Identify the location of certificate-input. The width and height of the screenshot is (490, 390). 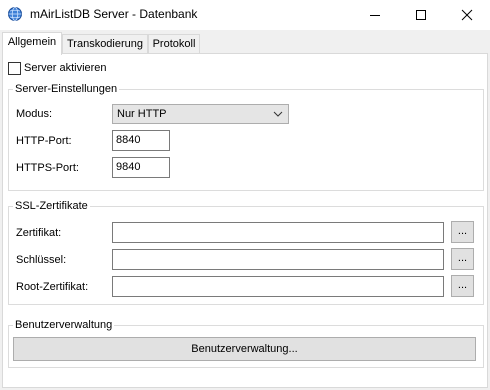
(278, 232).